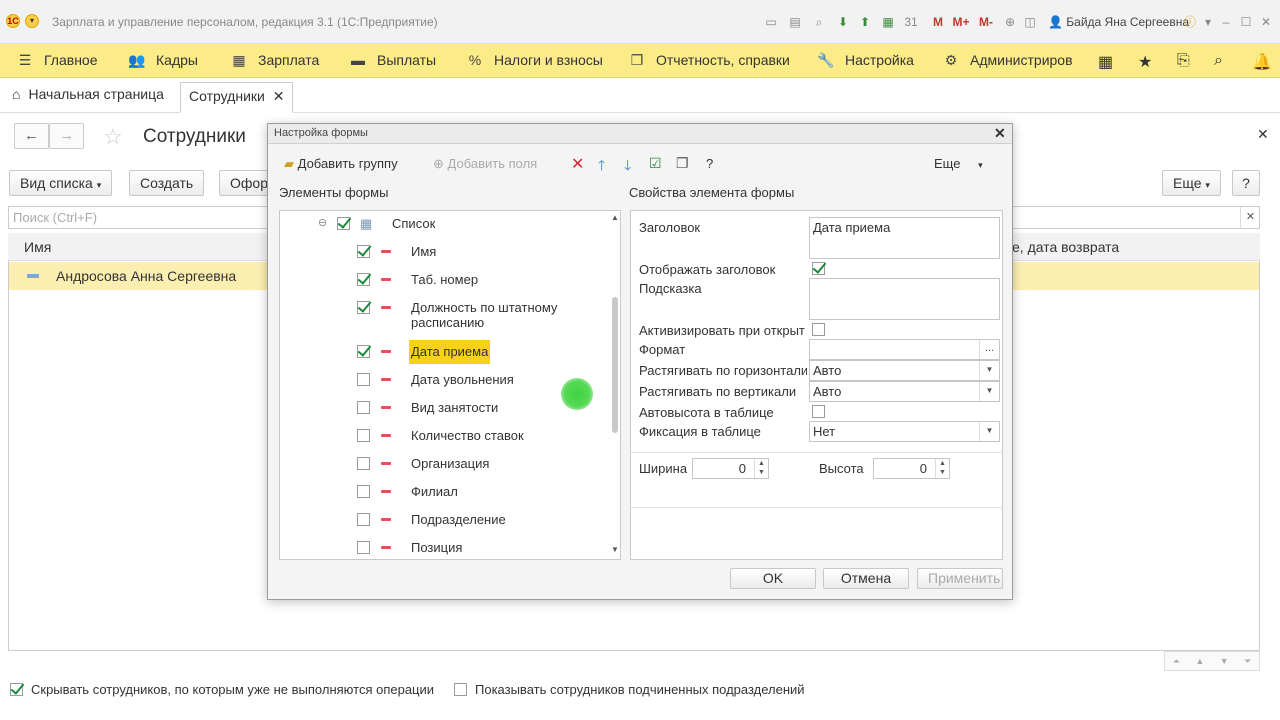 This screenshot has width=1280, height=720. What do you see at coordinates (1262, 62) in the screenshot?
I see `notifications-bell-icon: 🔔` at bounding box center [1262, 62].